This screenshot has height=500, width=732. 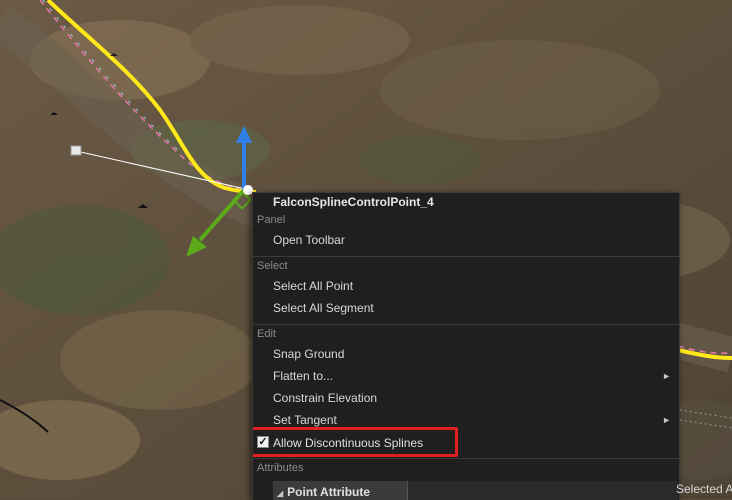 I want to click on section-select: Select, so click(x=272, y=266).